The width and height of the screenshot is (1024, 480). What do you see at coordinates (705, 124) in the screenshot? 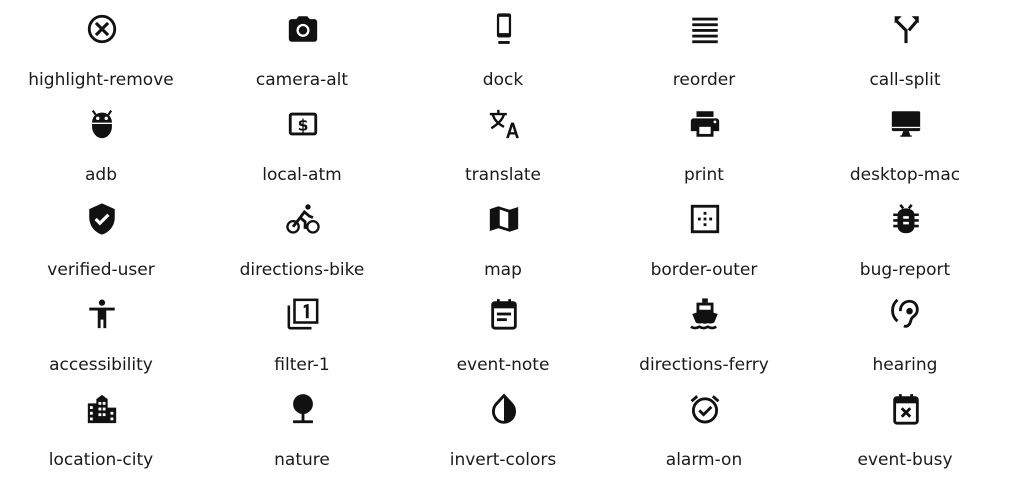
I see `print-icon` at bounding box center [705, 124].